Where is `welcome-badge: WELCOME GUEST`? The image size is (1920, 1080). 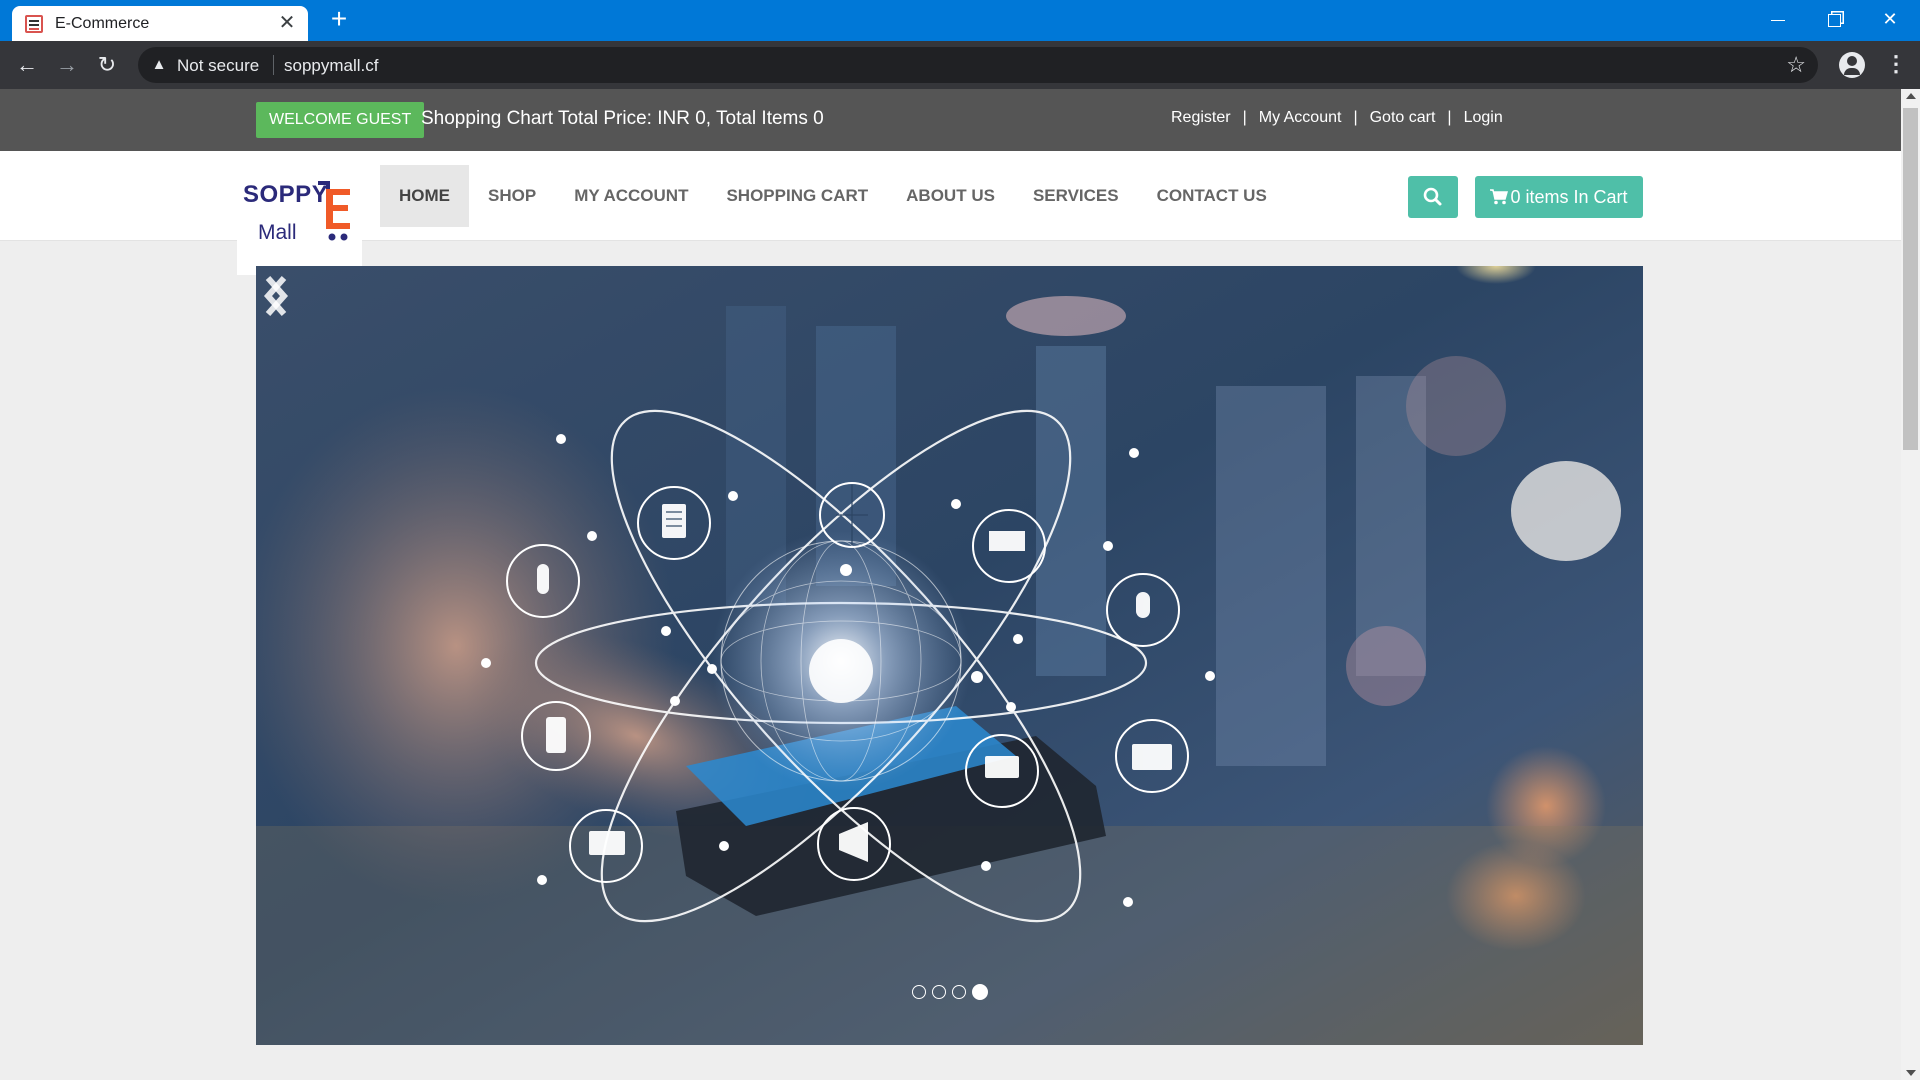
welcome-badge: WELCOME GUEST is located at coordinates (340, 120).